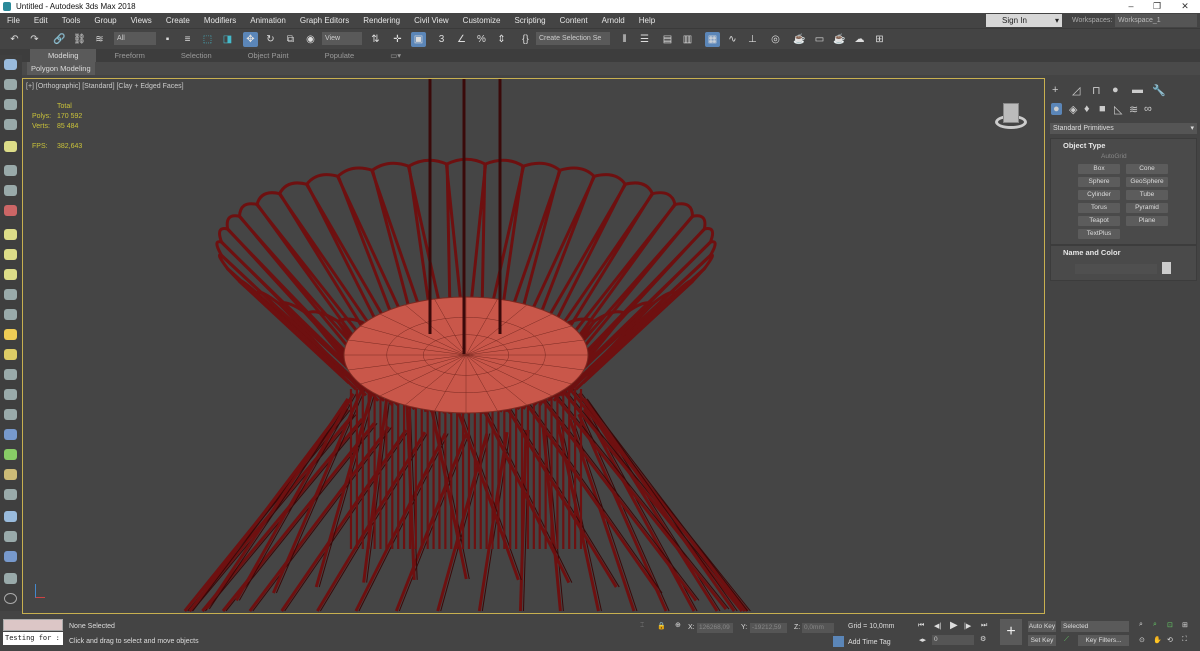 This screenshot has width=1200, height=651. Describe the element at coordinates (33, 638) in the screenshot. I see `maxscript-input: Testing for :` at that location.